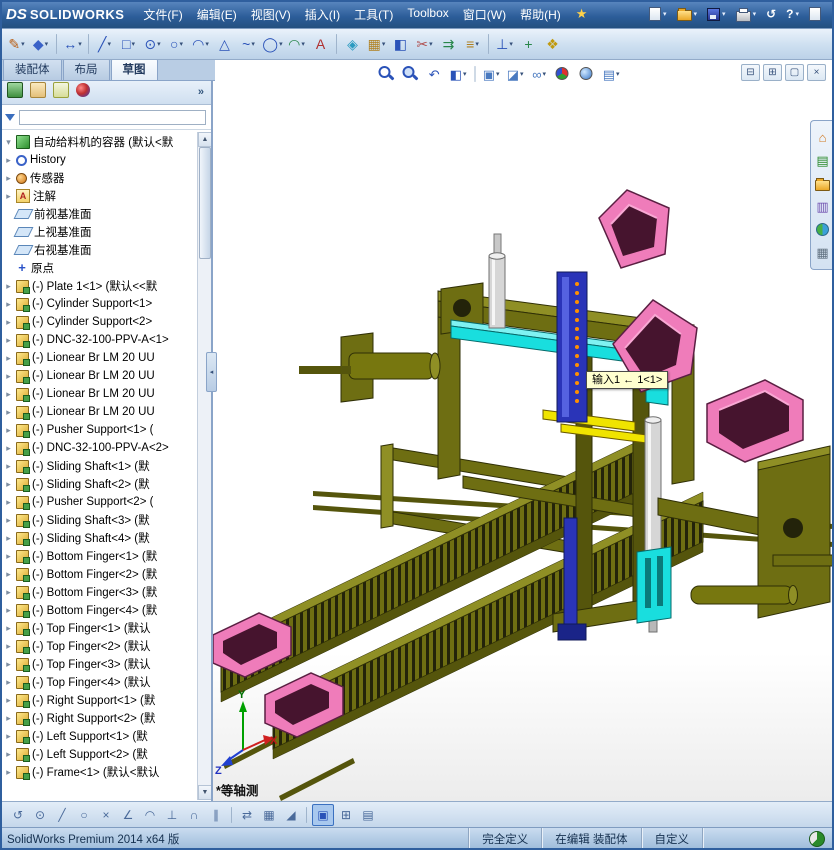  What do you see at coordinates (99, 754) in the screenshot?
I see `tree-item: ▸ (-) Left Support<2> (默` at bounding box center [99, 754].